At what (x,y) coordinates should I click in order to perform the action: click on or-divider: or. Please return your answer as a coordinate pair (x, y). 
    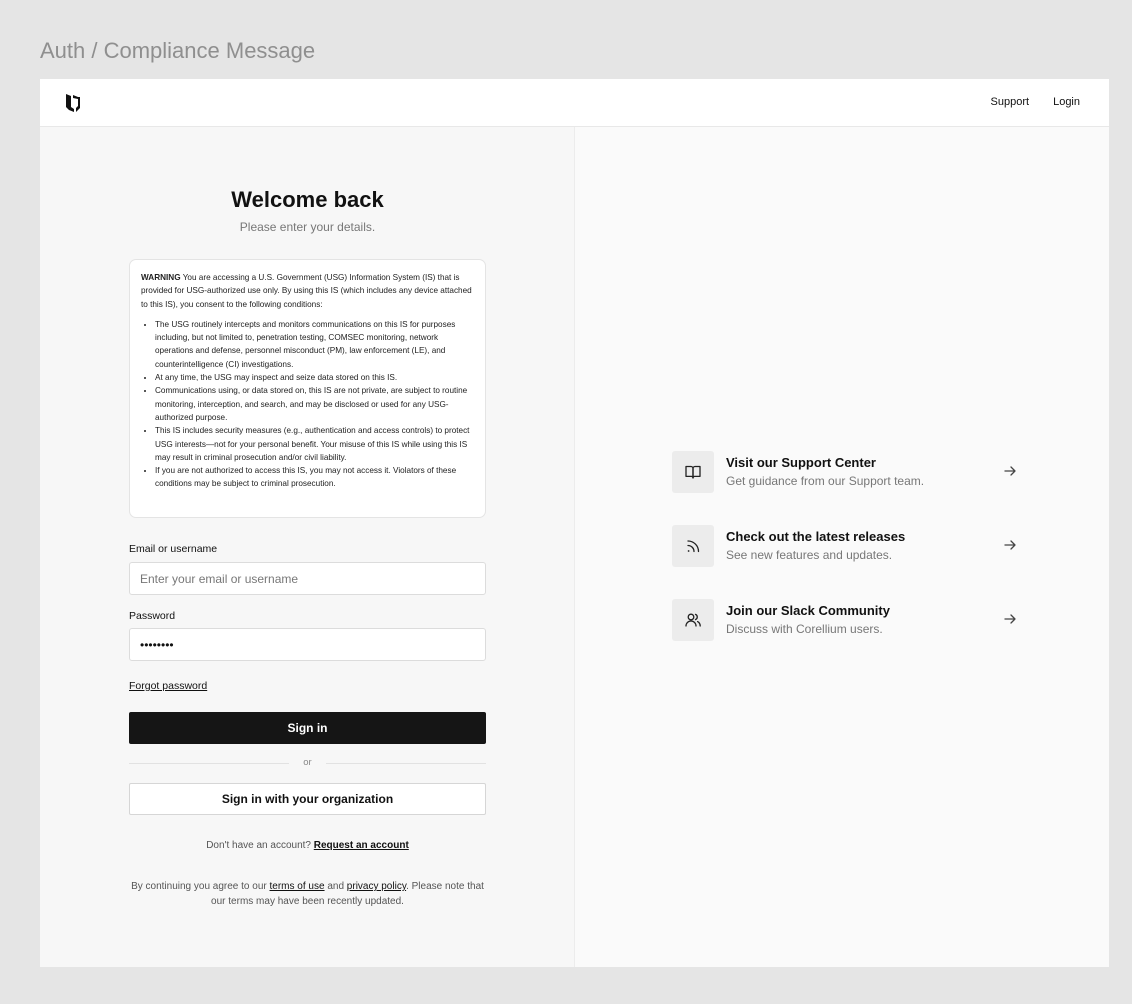
    Looking at the image, I should click on (307, 764).